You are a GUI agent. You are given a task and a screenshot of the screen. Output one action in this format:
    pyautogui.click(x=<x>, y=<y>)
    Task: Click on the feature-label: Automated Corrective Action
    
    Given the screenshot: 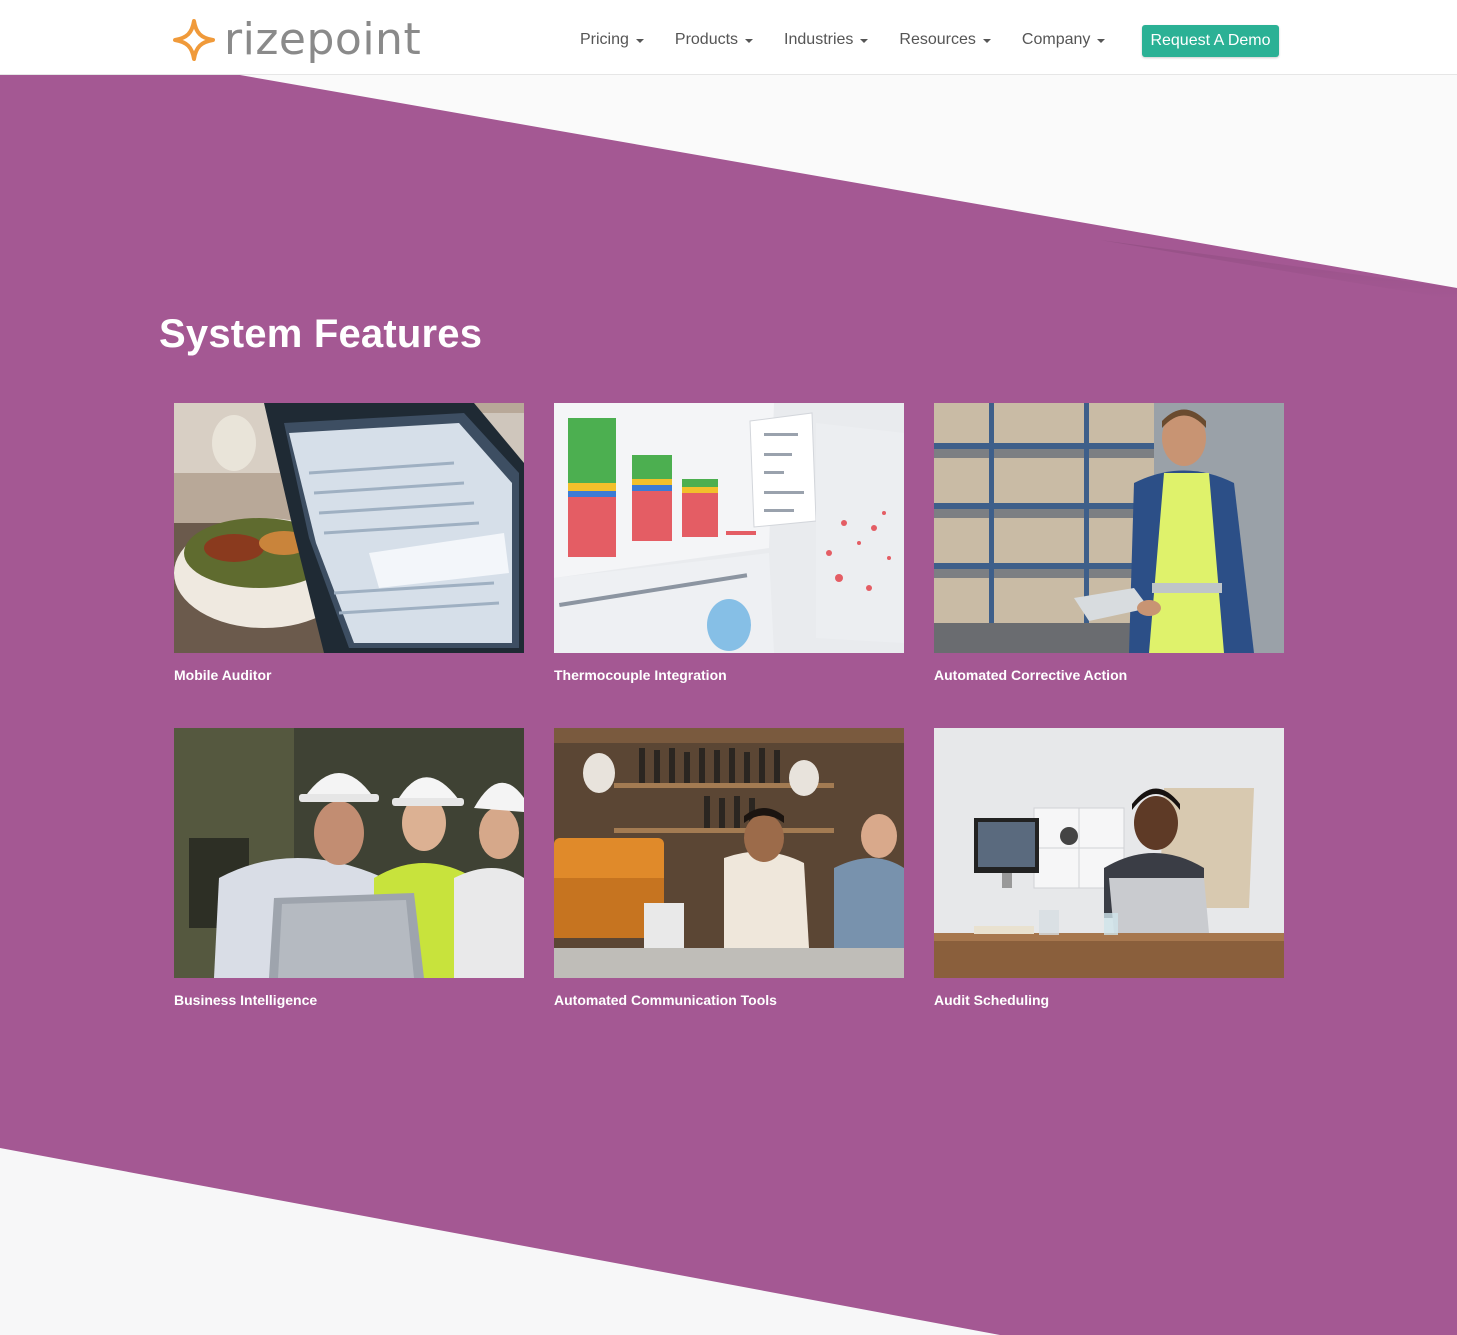 What is the action you would take?
    pyautogui.click(x=1031, y=675)
    